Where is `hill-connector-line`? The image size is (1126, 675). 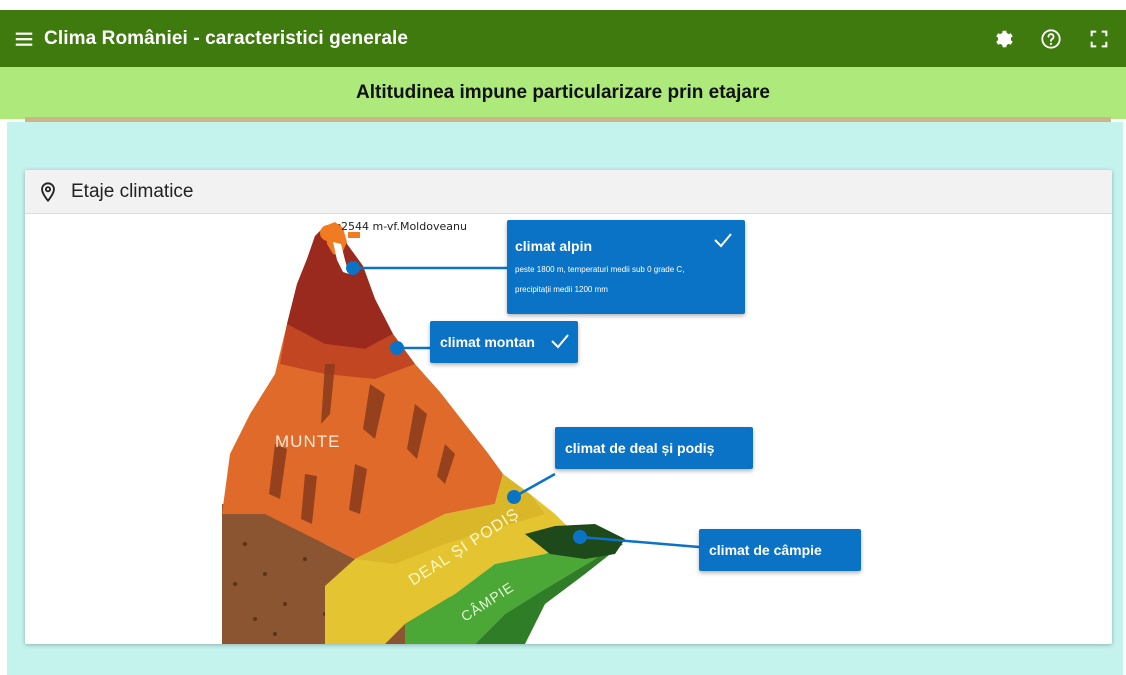 hill-connector-line is located at coordinates (534, 485).